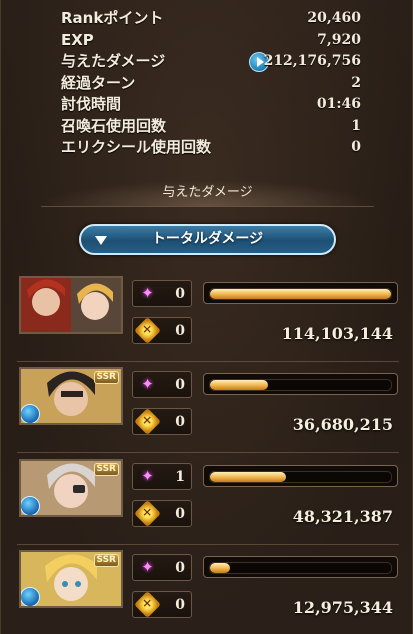 The image size is (413, 634). Describe the element at coordinates (337, 333) in the screenshot. I see `damage-value: 114,103,144` at that location.